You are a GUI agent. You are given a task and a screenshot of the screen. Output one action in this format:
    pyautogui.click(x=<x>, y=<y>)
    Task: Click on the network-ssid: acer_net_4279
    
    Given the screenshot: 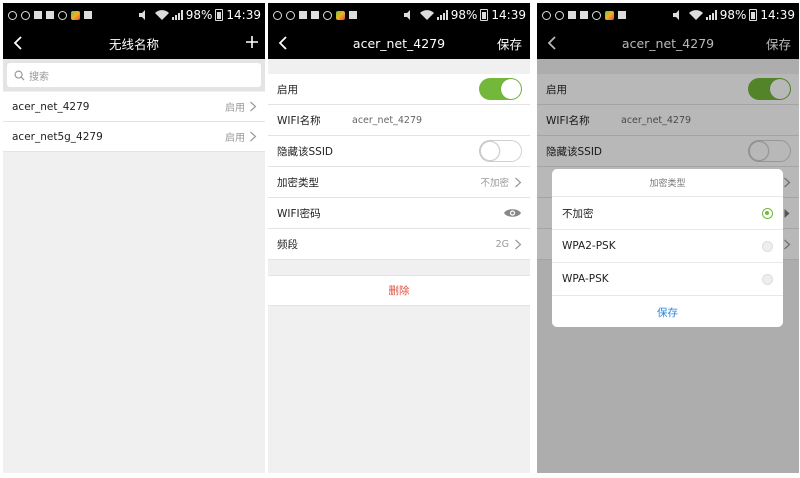 What is the action you would take?
    pyautogui.click(x=51, y=106)
    